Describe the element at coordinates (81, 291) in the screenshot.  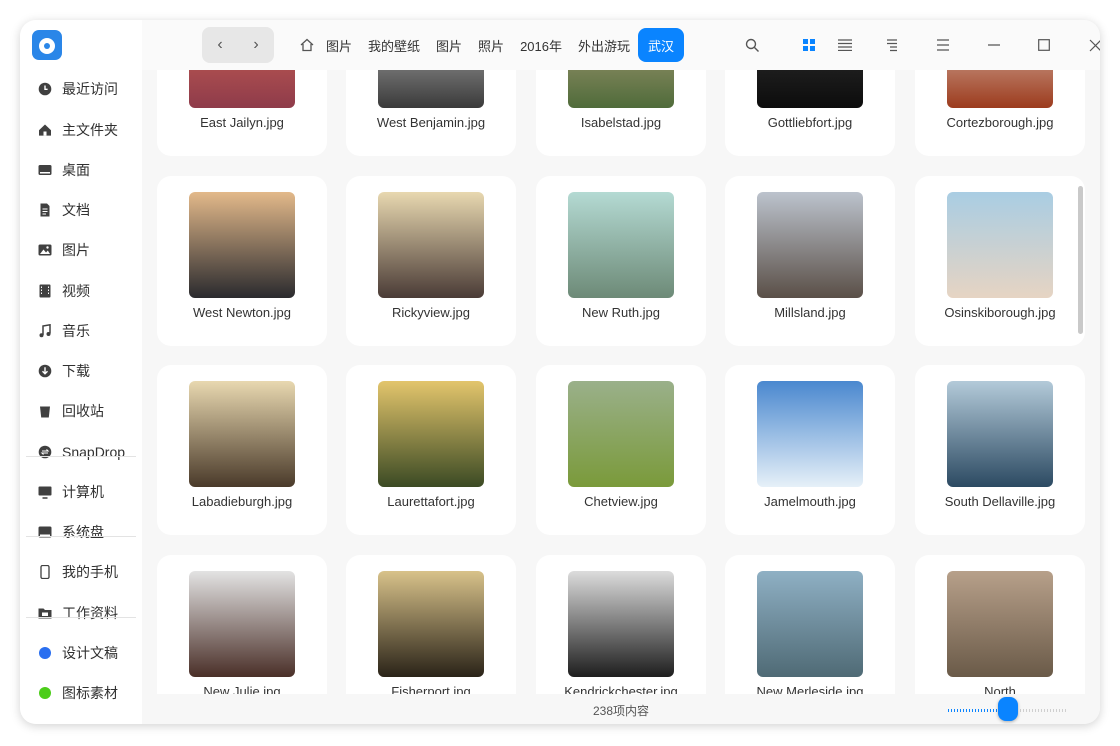
I see `sidebar-item-5: 视频` at that location.